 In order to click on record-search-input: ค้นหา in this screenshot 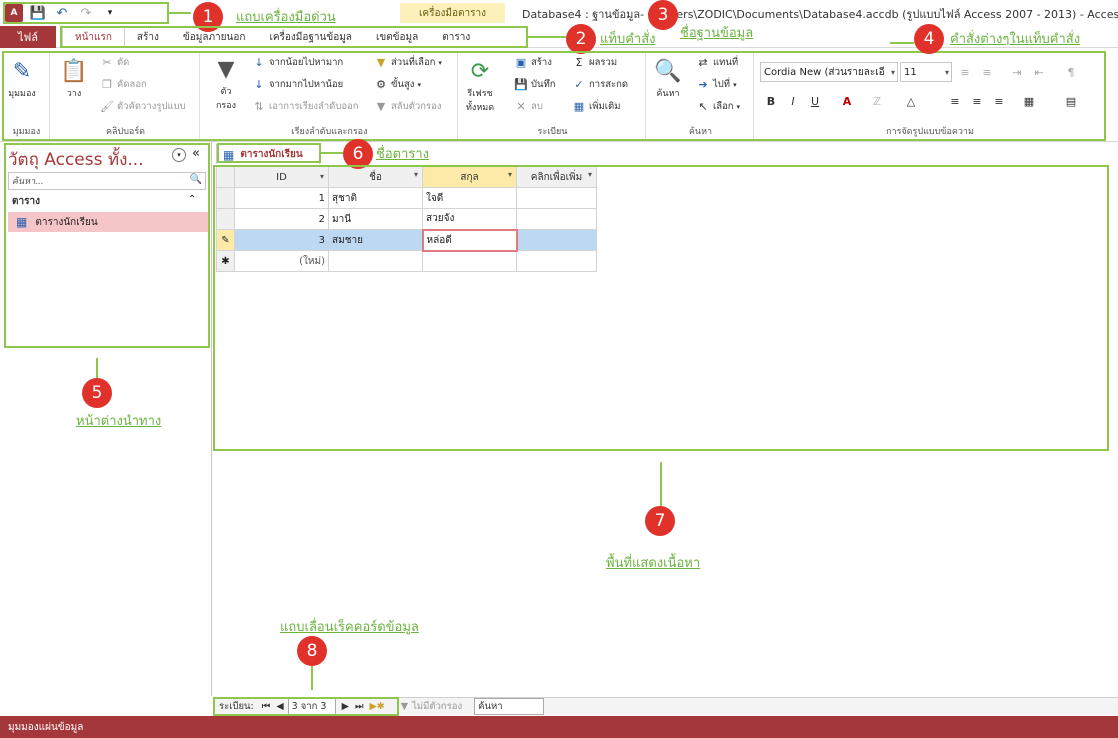, I will do `click(509, 706)`.